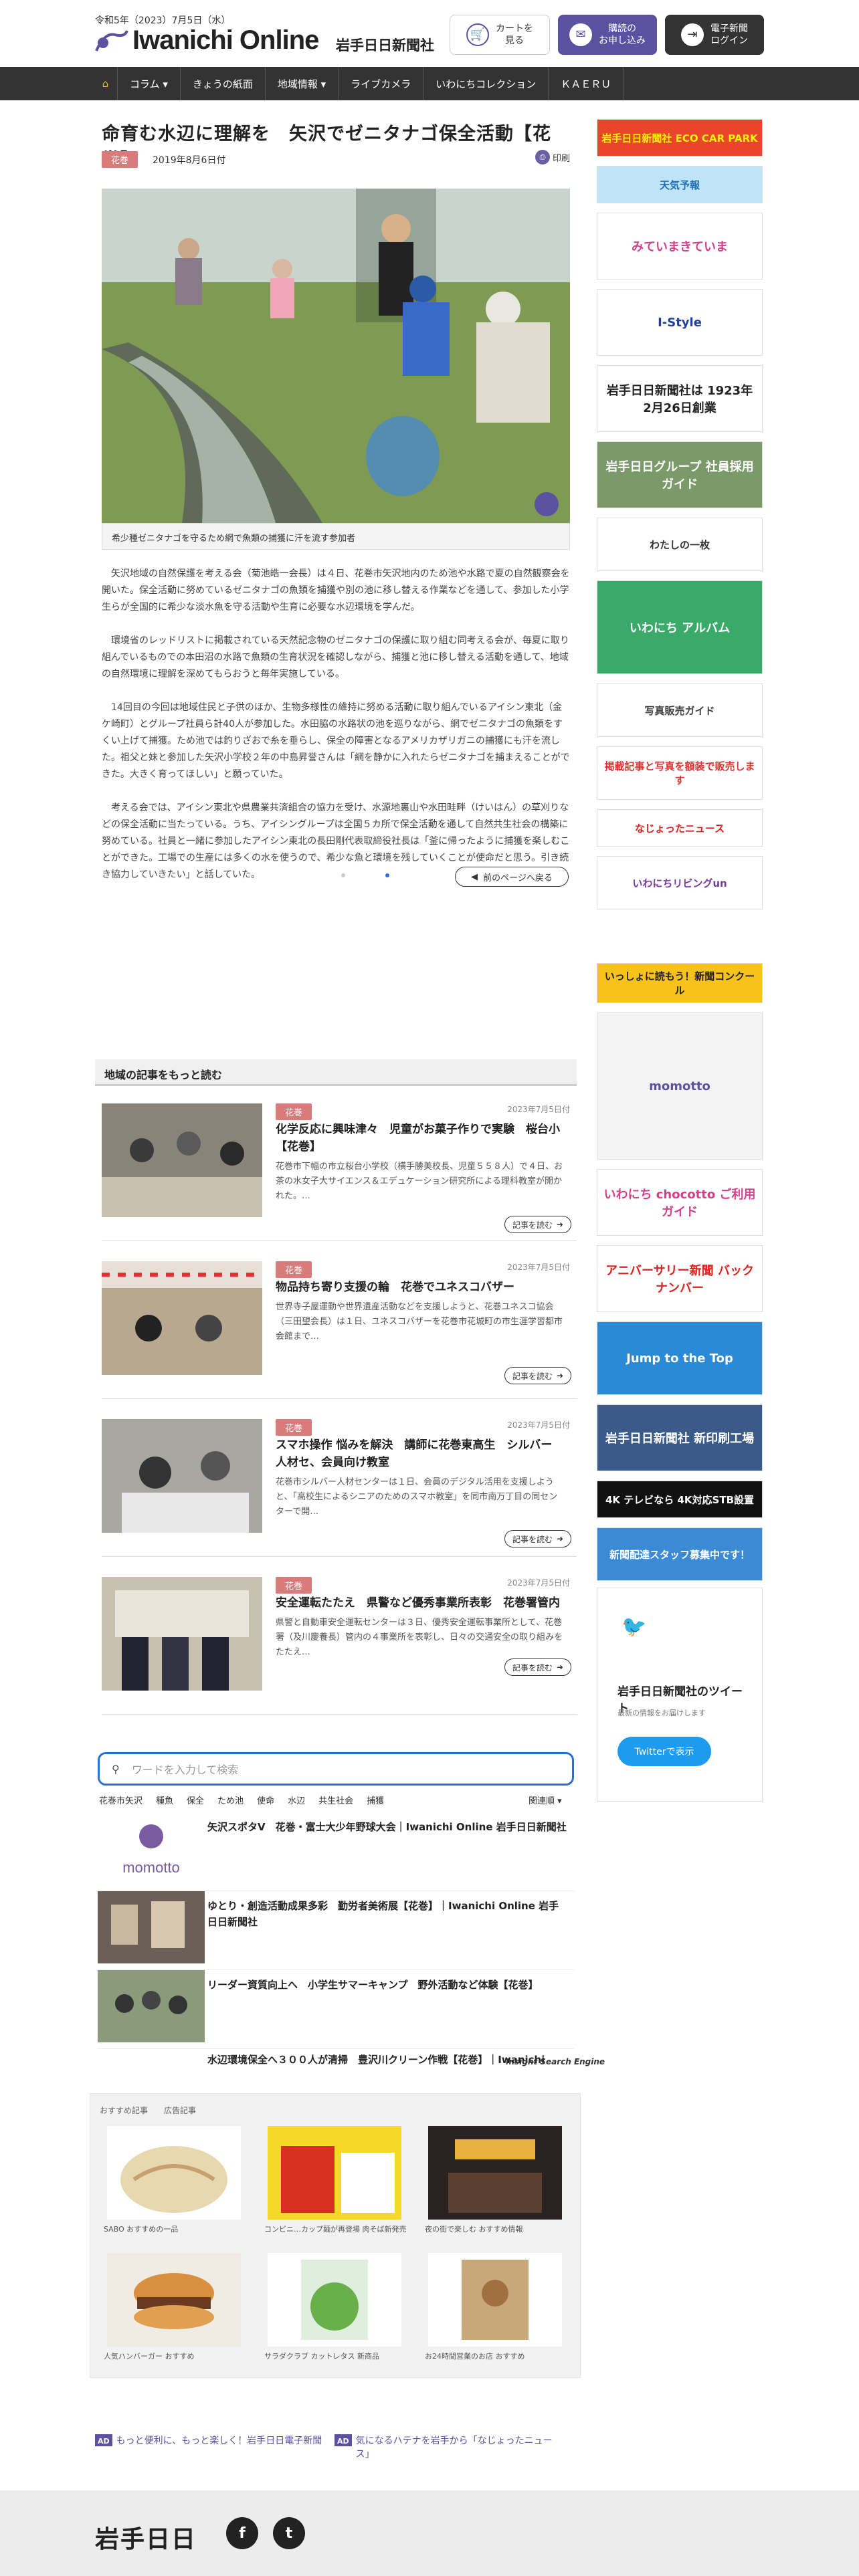 This screenshot has height=2576, width=859. Describe the element at coordinates (382, 83) in the screenshot. I see `nav-item-live-camera: ライブカメラ` at that location.